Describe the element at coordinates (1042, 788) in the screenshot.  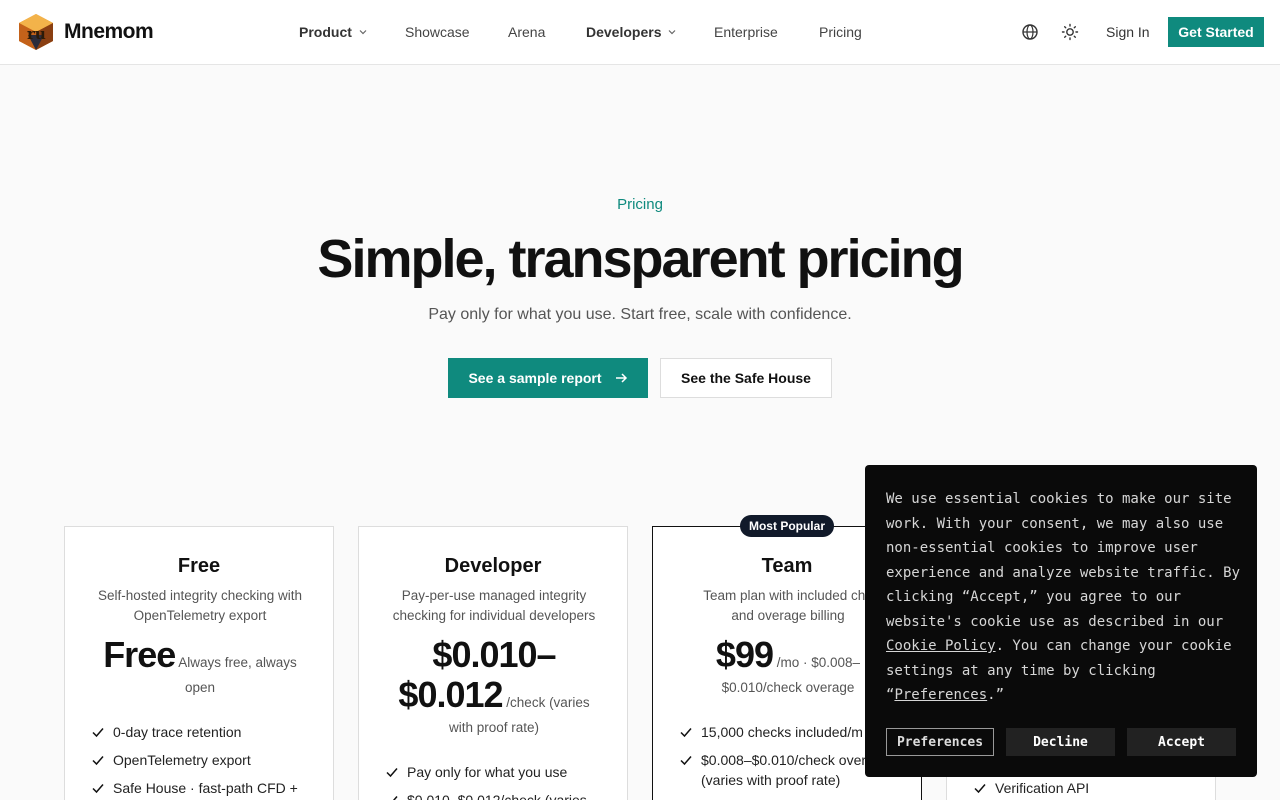
I see `plan-feature-text: Verification API` at that location.